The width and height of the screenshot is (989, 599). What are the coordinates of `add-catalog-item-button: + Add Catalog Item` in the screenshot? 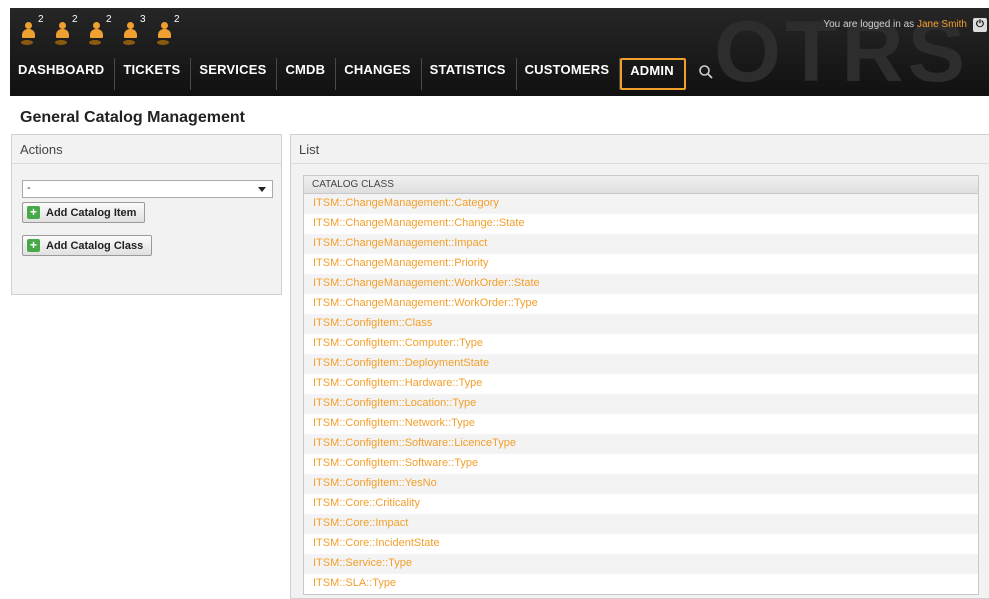 It's located at (84, 212).